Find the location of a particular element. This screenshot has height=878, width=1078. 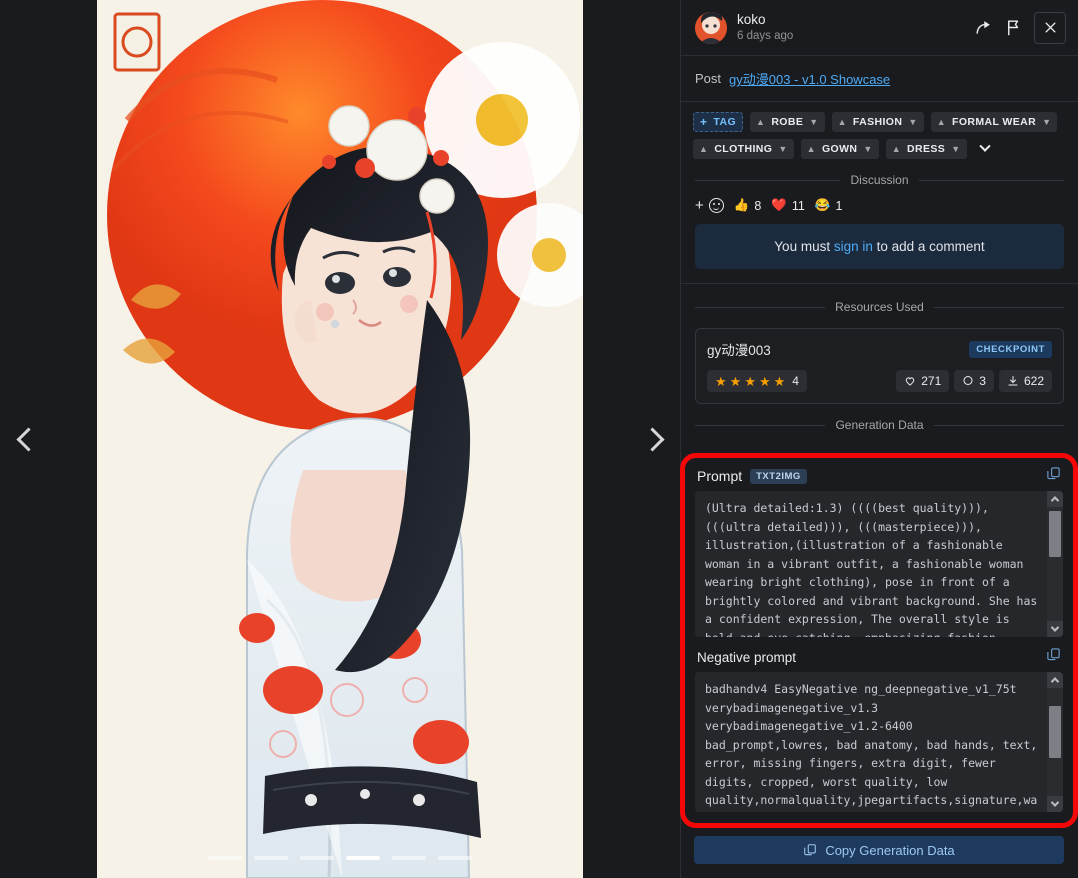

flag-icon is located at coordinates (1013, 28).